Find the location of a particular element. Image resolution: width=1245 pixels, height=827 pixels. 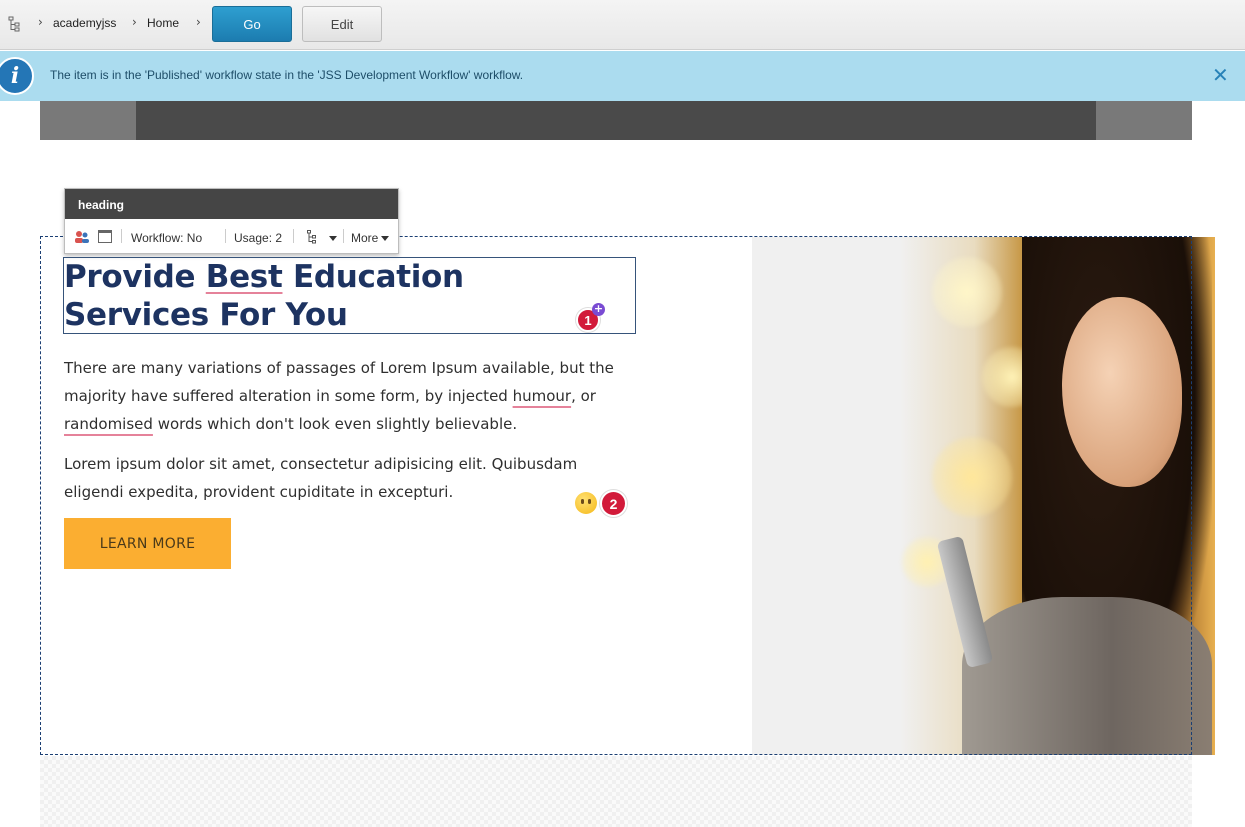

page-header-inner is located at coordinates (616, 120).